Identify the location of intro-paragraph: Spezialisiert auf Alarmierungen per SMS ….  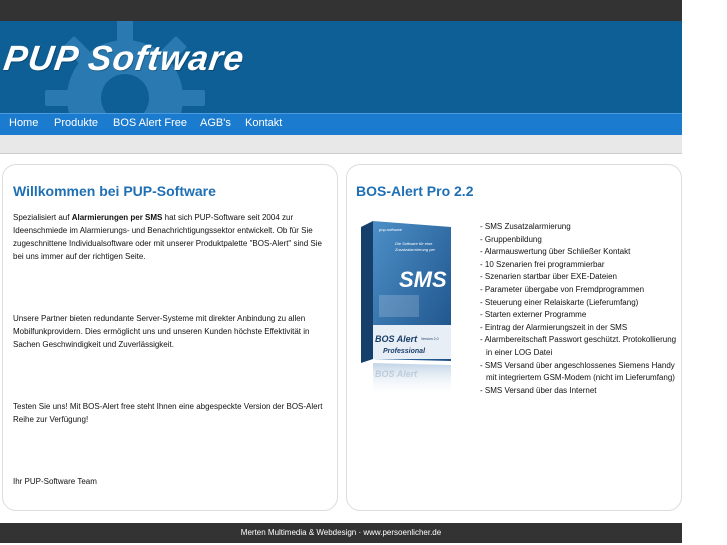
(167, 237).